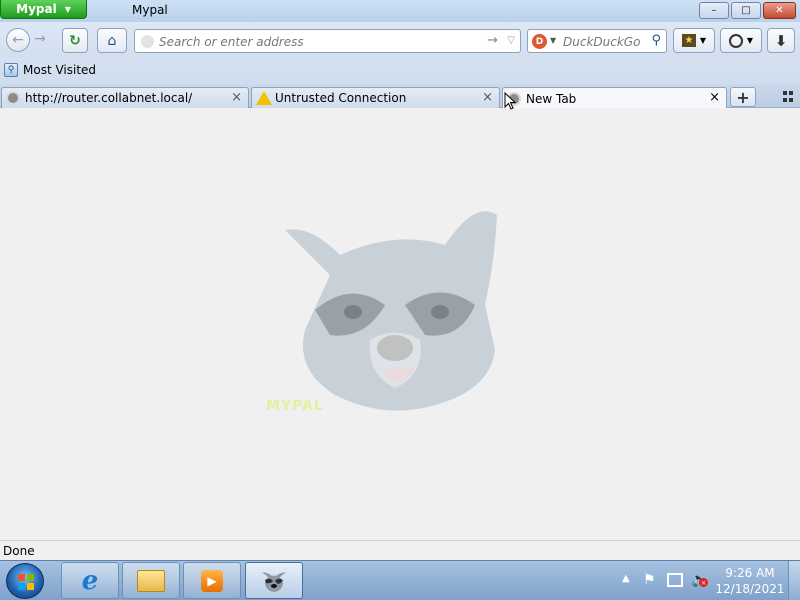 The width and height of the screenshot is (800, 600). I want to click on home-button: ⌂, so click(112, 40).